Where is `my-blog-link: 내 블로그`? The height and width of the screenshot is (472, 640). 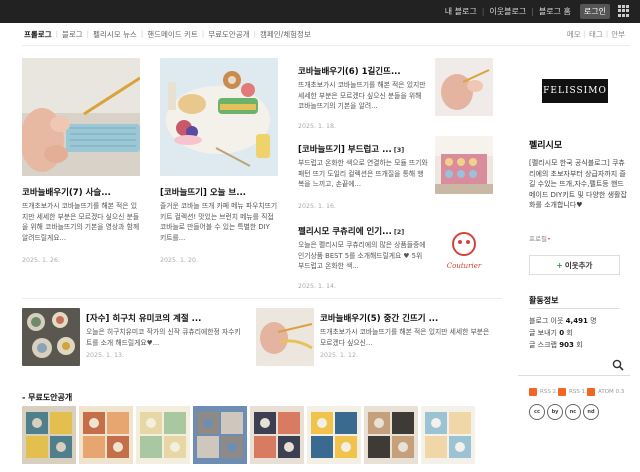
my-blog-link: 내 블로그 is located at coordinates (461, 11).